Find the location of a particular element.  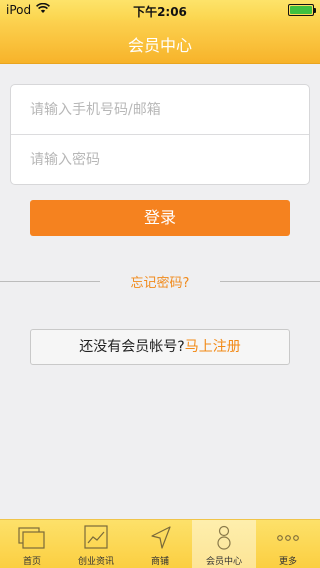

register-link: 马上注册 is located at coordinates (213, 347).